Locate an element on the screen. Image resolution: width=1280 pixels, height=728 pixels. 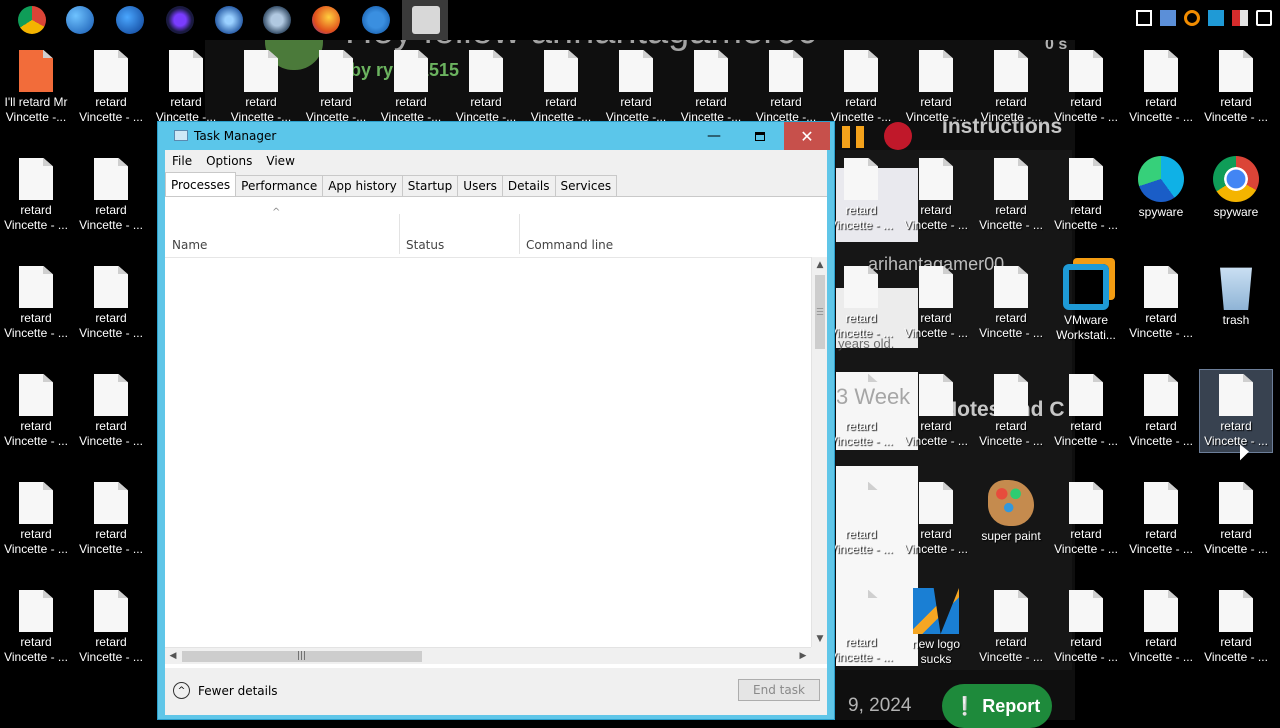
maximize-icon is located at coordinates (760, 136).